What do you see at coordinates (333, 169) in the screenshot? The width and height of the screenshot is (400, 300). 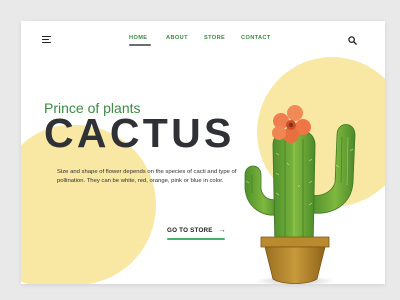 I see `cactus-right-arm` at bounding box center [333, 169].